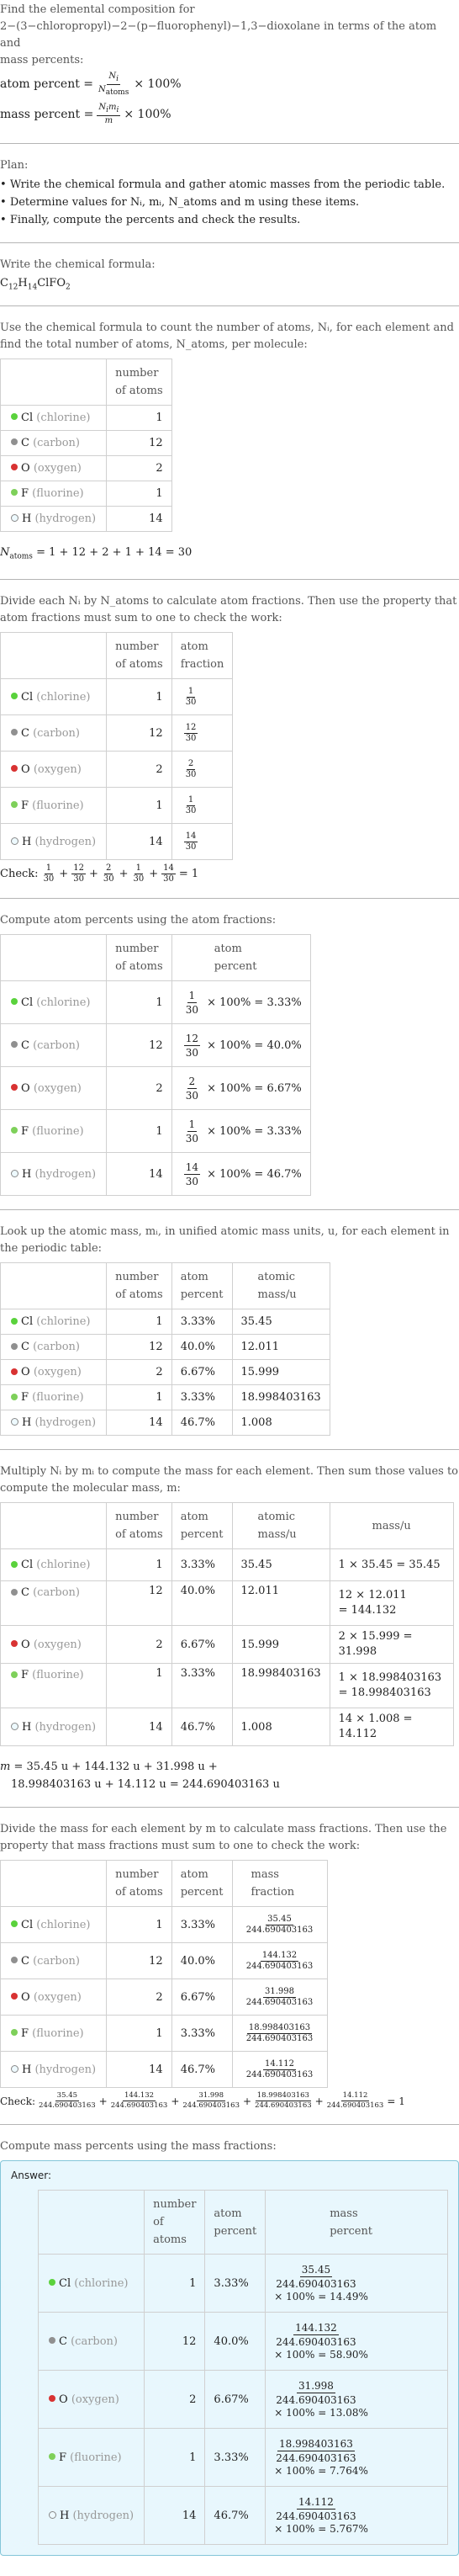  Describe the element at coordinates (241, 1131) in the screenshot. I see `atom-percent-cell: 1 30 × 100% = 3.33%` at that location.